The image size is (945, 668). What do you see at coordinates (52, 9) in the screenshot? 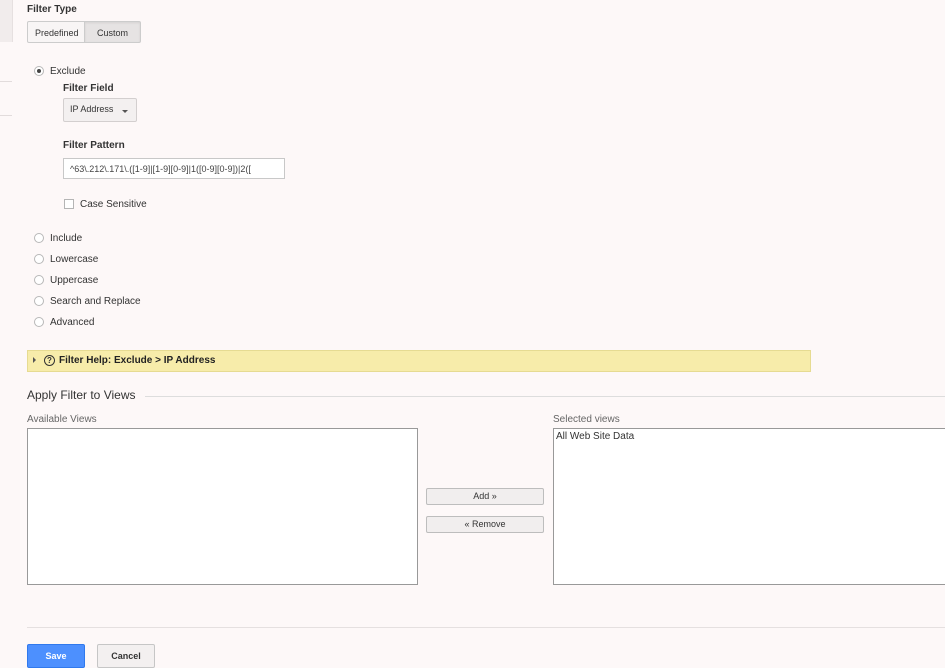
I see `filter-type-heading: Filter Type` at bounding box center [52, 9].